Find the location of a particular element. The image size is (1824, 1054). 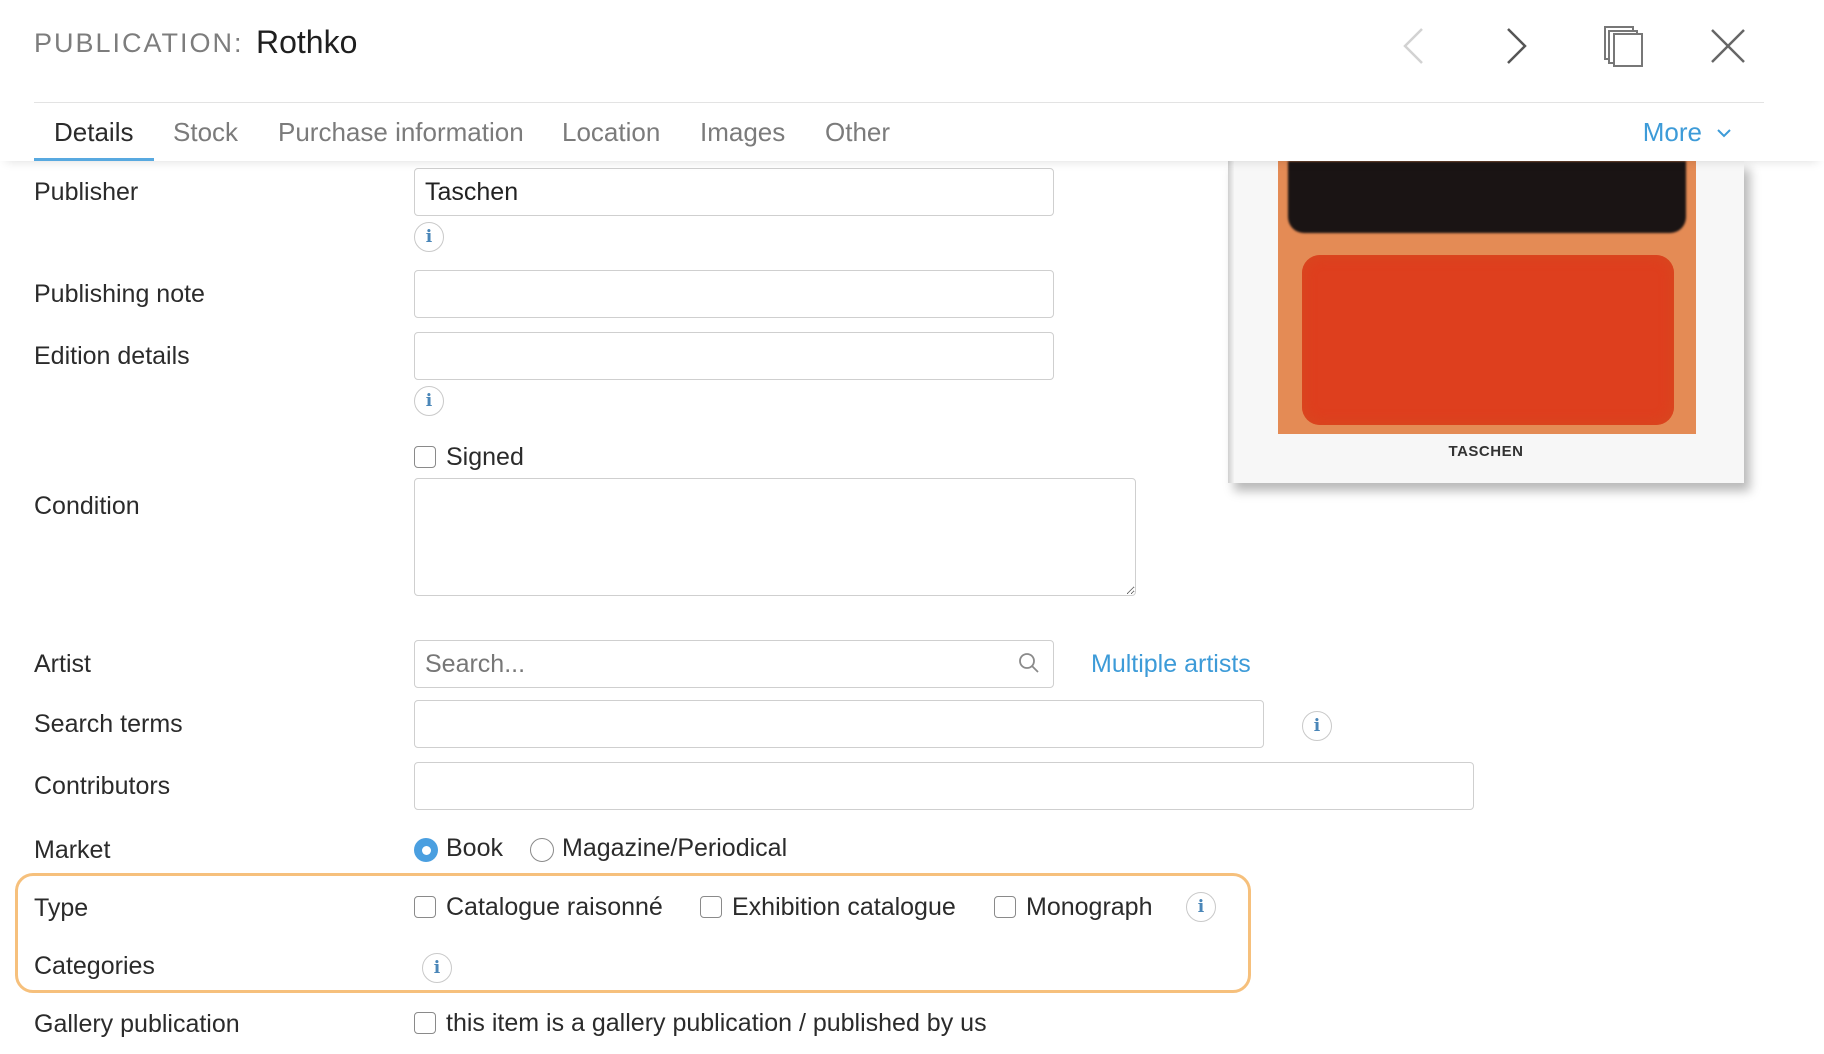

edition-details-label: Edition details is located at coordinates (112, 356).